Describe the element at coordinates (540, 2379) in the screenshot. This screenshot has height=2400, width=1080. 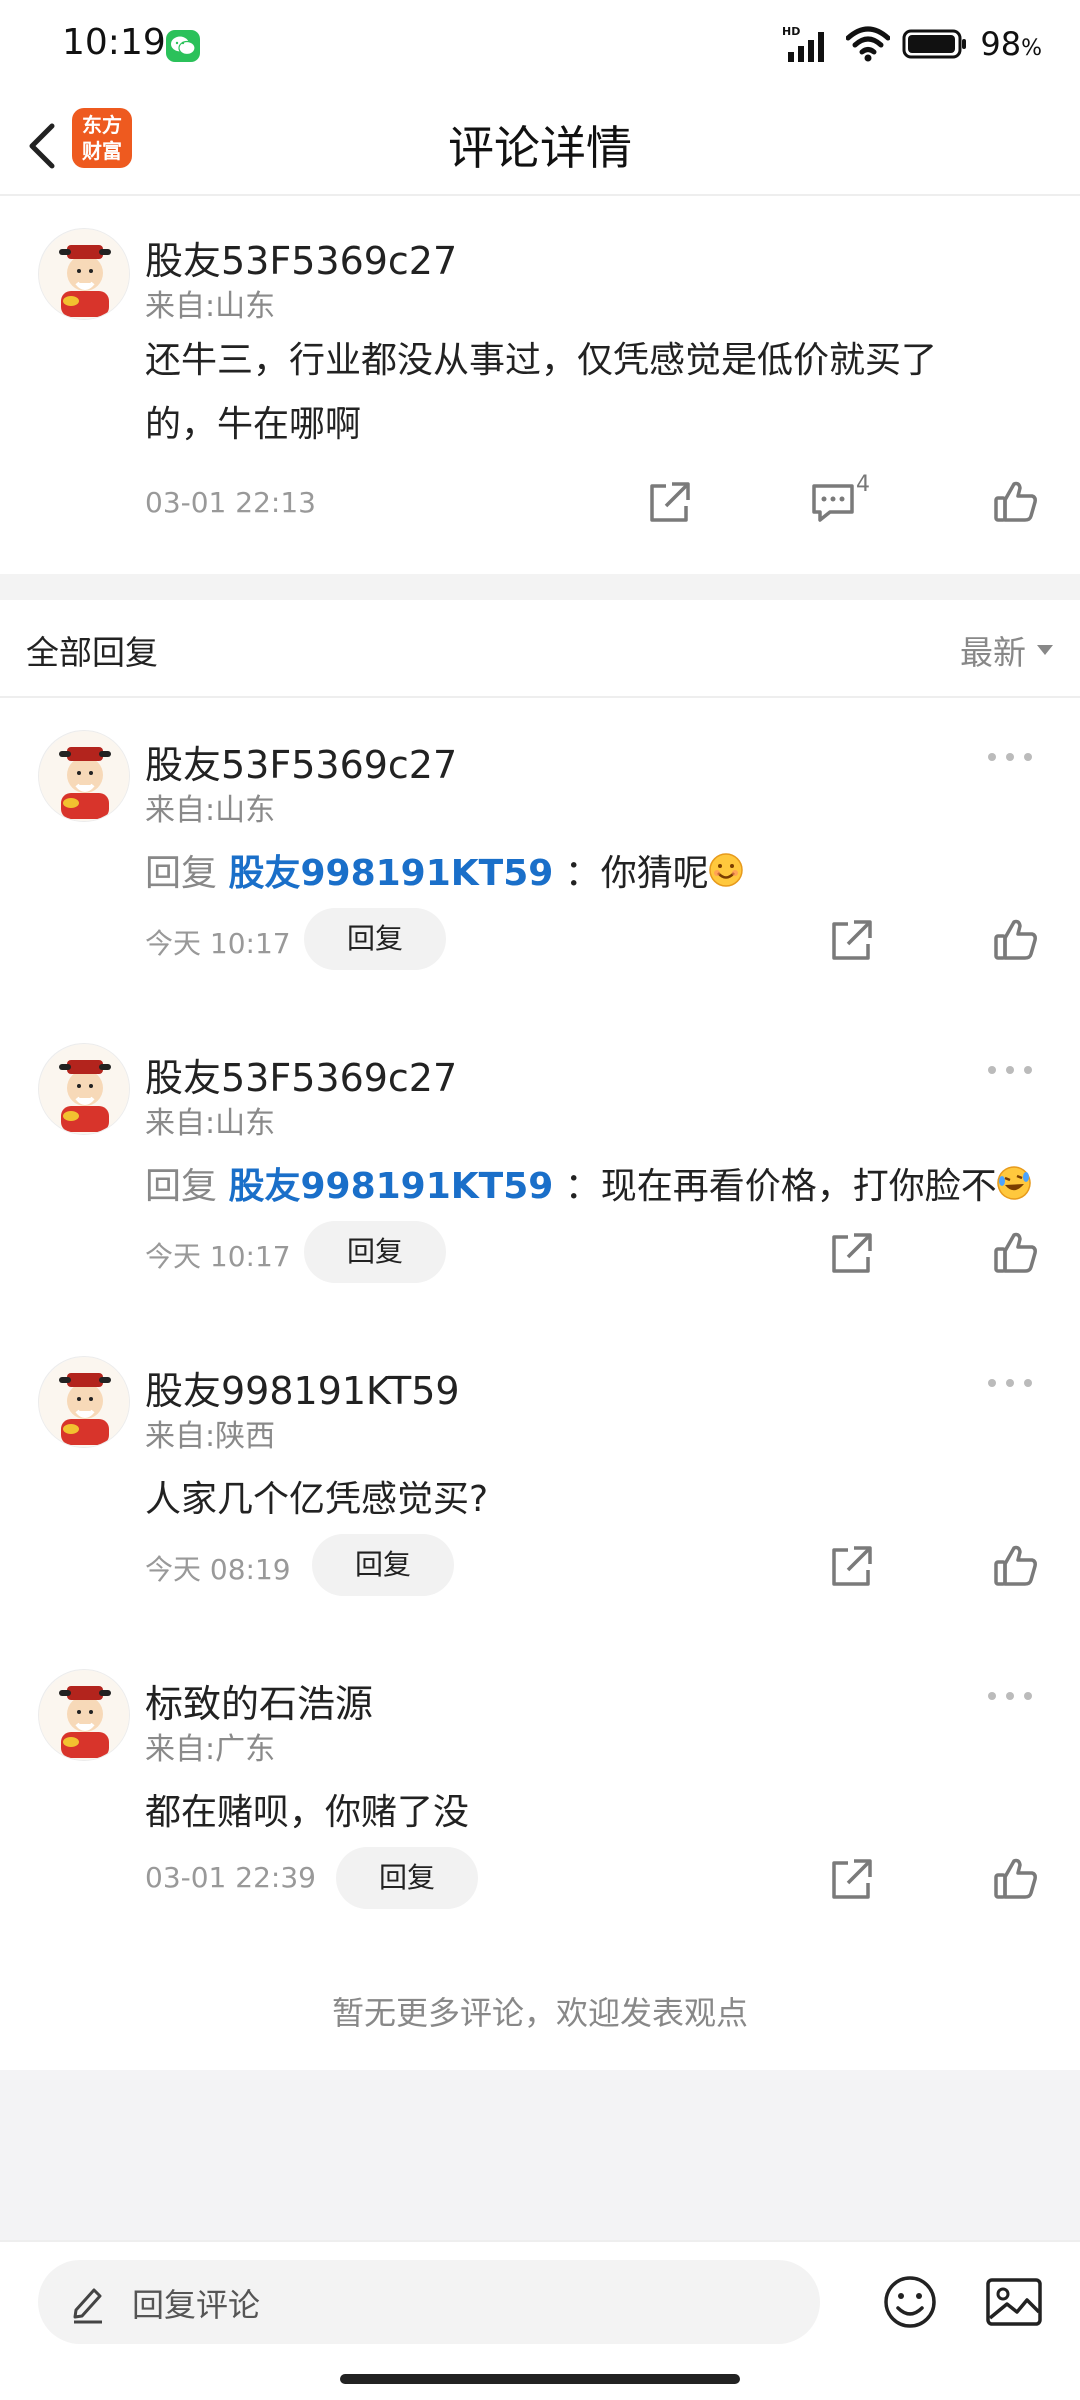
I see `home-indicator` at that location.